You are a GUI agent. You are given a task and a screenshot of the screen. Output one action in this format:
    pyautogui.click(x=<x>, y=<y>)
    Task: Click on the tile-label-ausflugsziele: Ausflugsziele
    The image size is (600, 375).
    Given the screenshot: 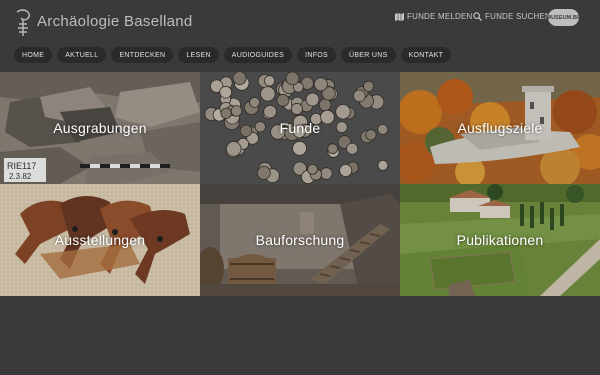 What is the action you would take?
    pyautogui.click(x=500, y=128)
    